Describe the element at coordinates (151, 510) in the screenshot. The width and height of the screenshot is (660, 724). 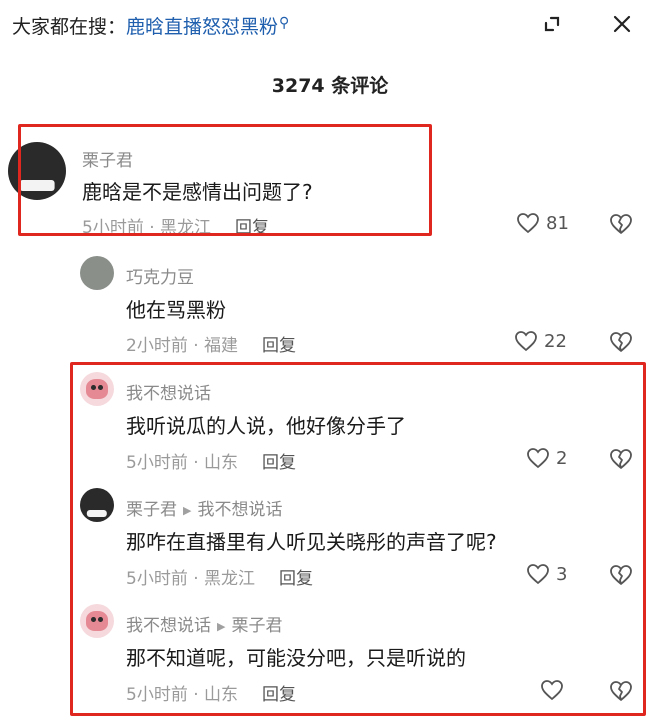
I see `commenter-name-label: 栗子君` at that location.